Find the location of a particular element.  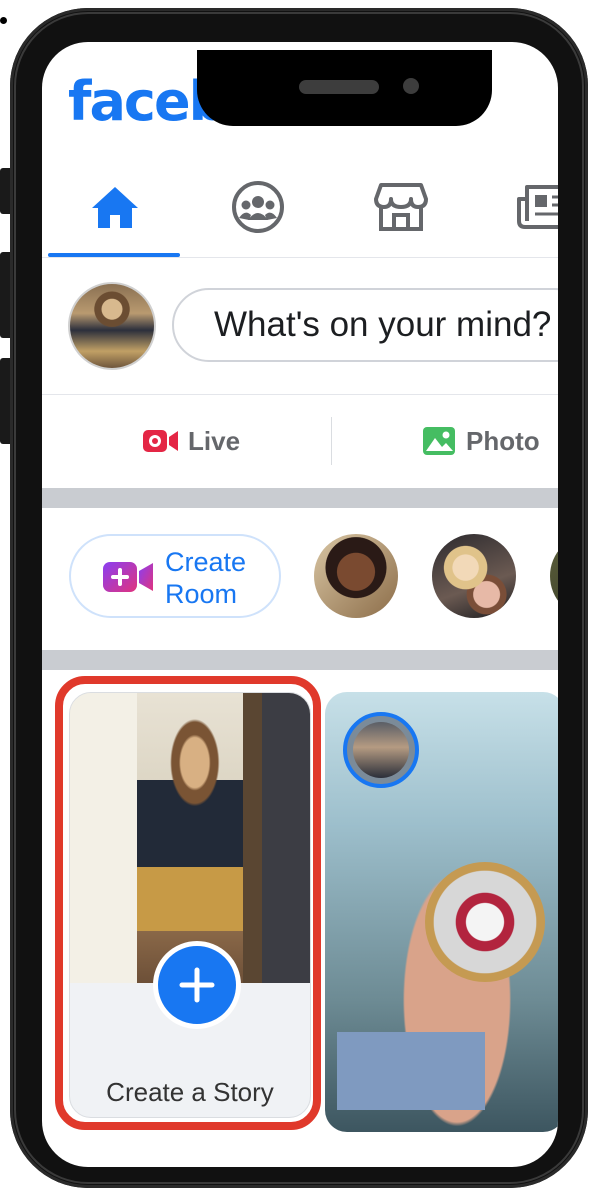

photo-button: Photo is located at coordinates (481, 441).